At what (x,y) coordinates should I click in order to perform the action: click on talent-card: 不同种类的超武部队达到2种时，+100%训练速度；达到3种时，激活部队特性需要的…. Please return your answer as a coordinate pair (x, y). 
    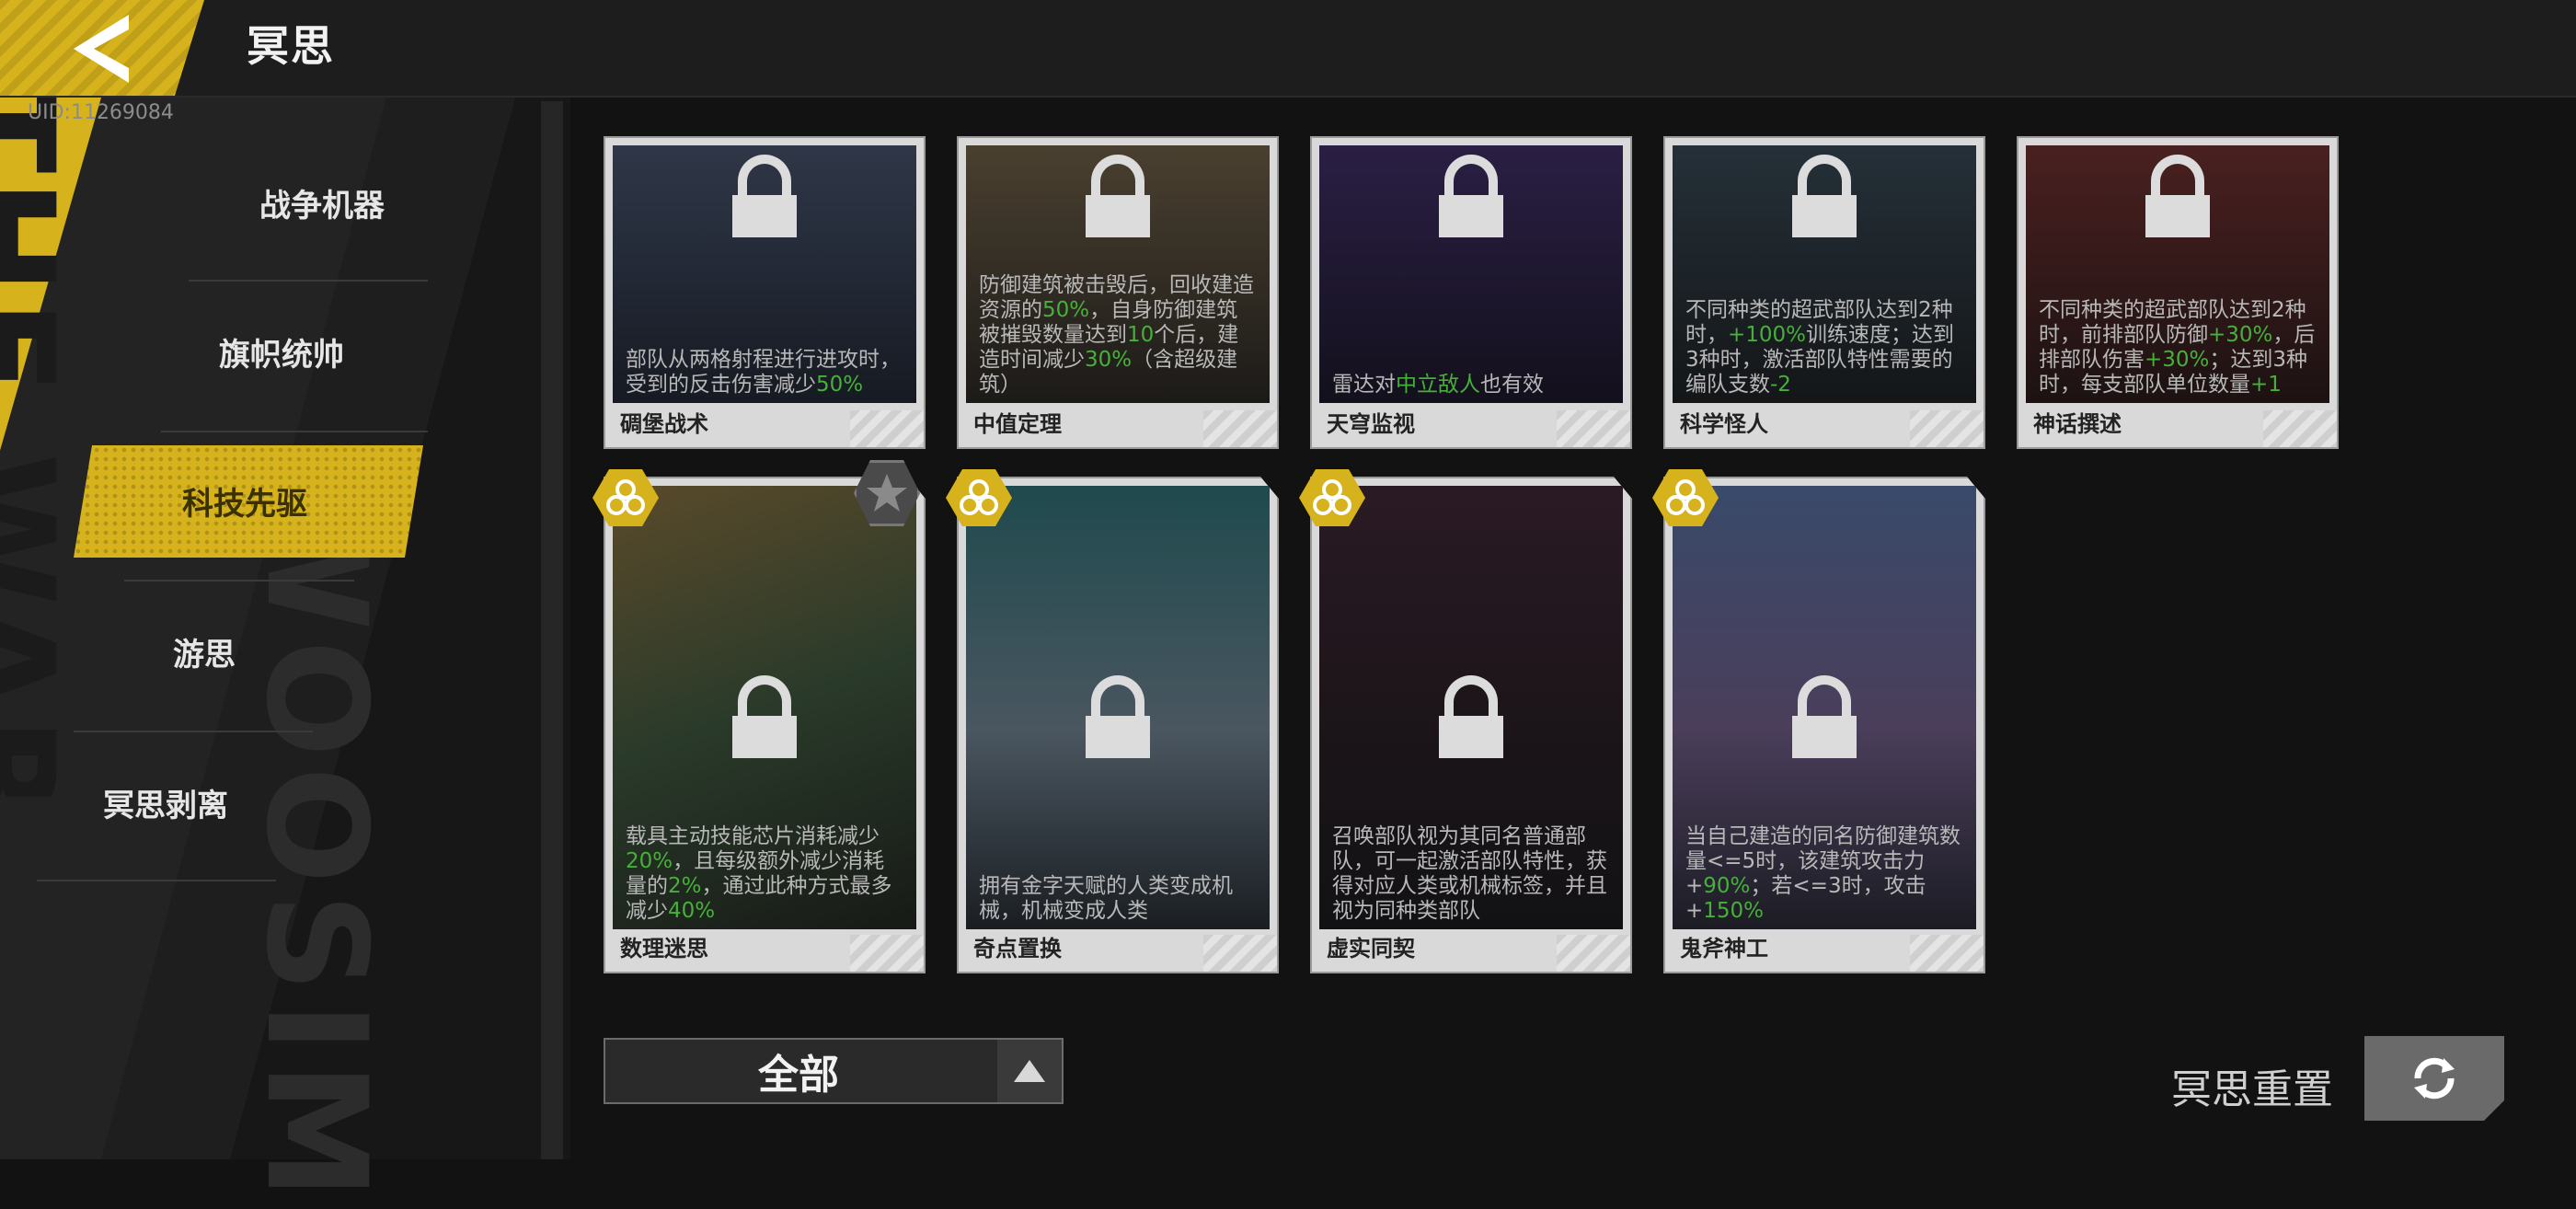
    Looking at the image, I should click on (1824, 292).